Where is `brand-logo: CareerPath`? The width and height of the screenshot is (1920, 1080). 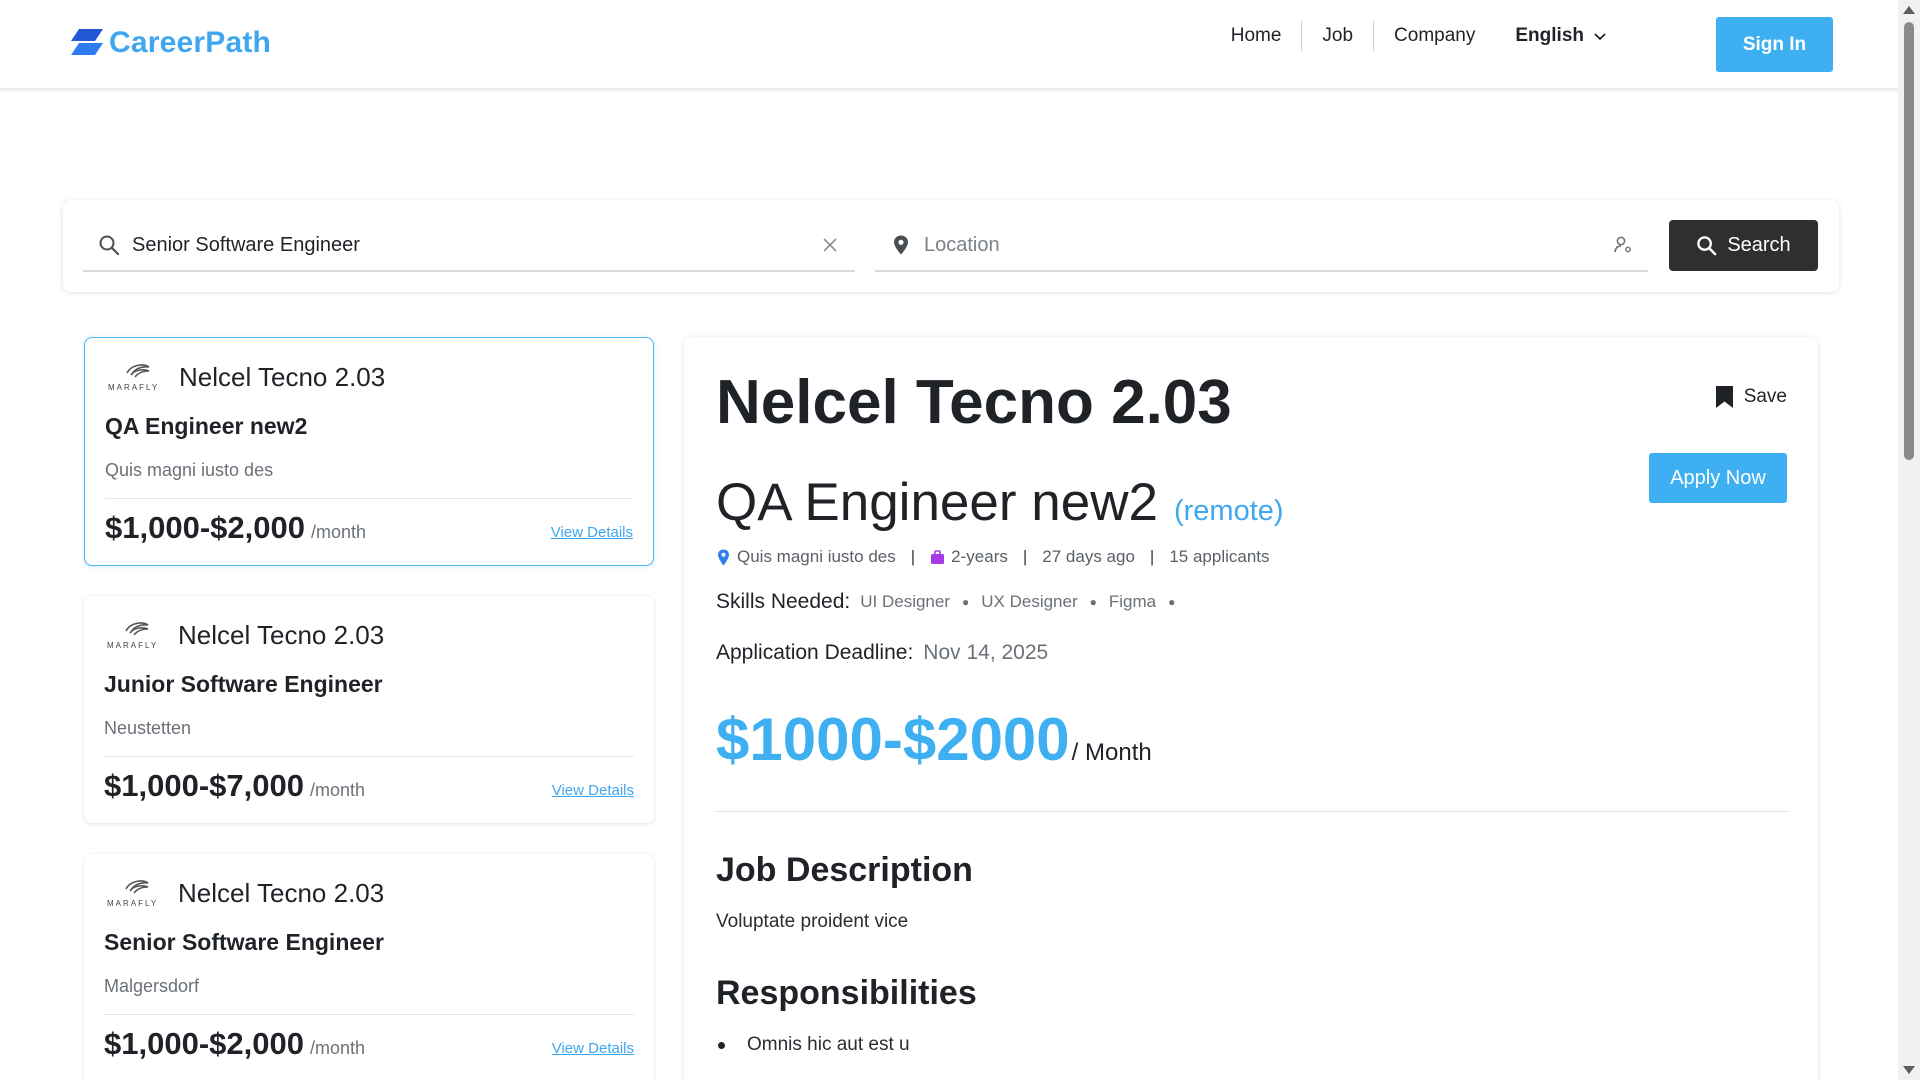 brand-logo: CareerPath is located at coordinates (170, 43).